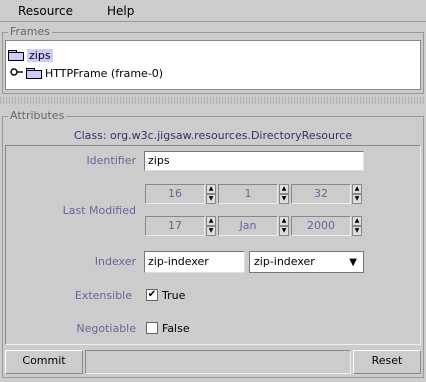 The width and height of the screenshot is (426, 382). I want to click on tree-node-root: zips, so click(30, 55).